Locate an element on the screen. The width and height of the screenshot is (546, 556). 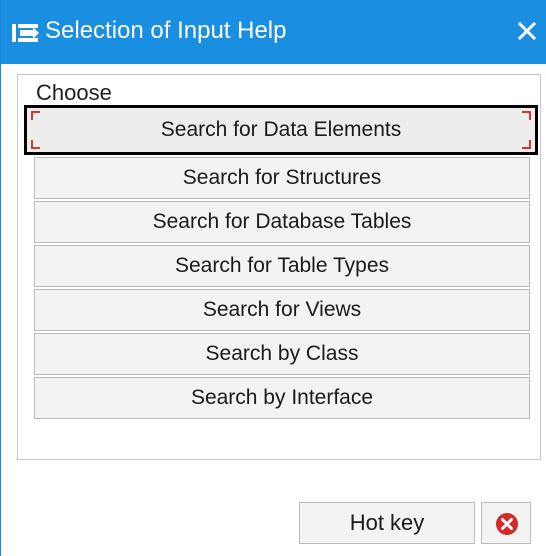
search-views-button: Search for Views is located at coordinates (282, 310).